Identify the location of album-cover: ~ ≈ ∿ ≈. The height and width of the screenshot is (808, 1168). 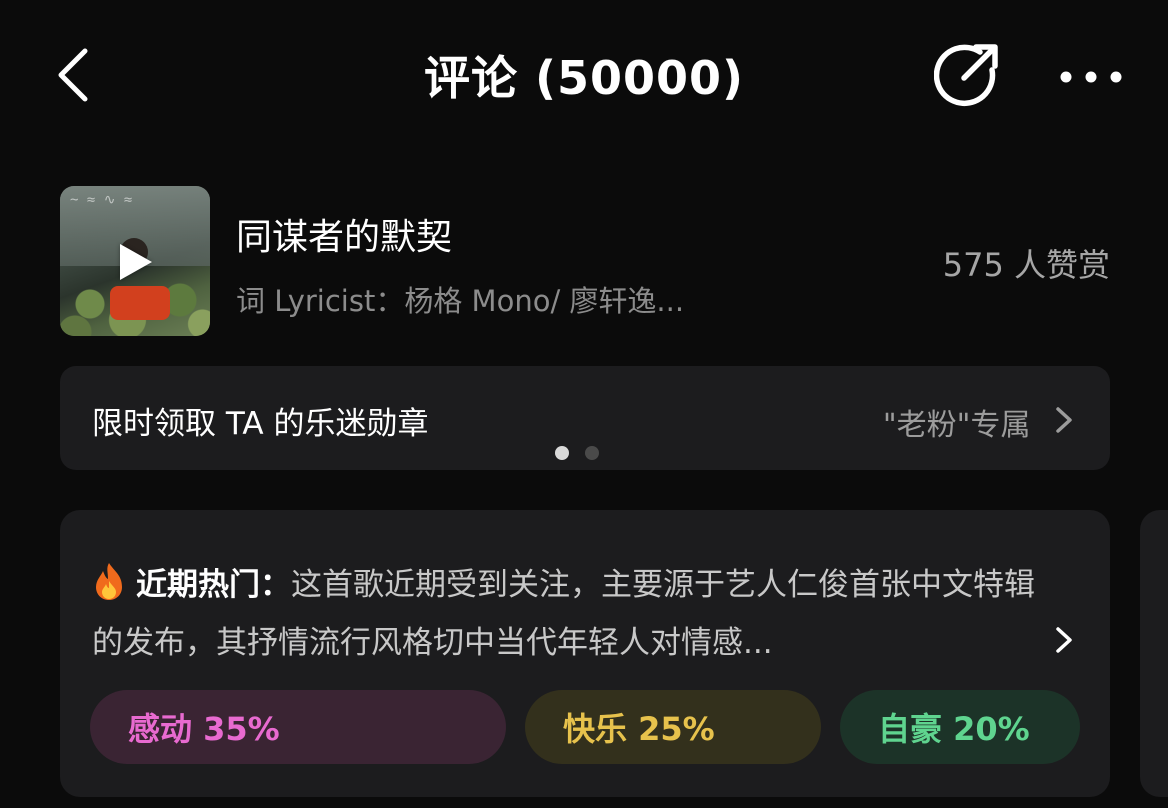
(135, 261).